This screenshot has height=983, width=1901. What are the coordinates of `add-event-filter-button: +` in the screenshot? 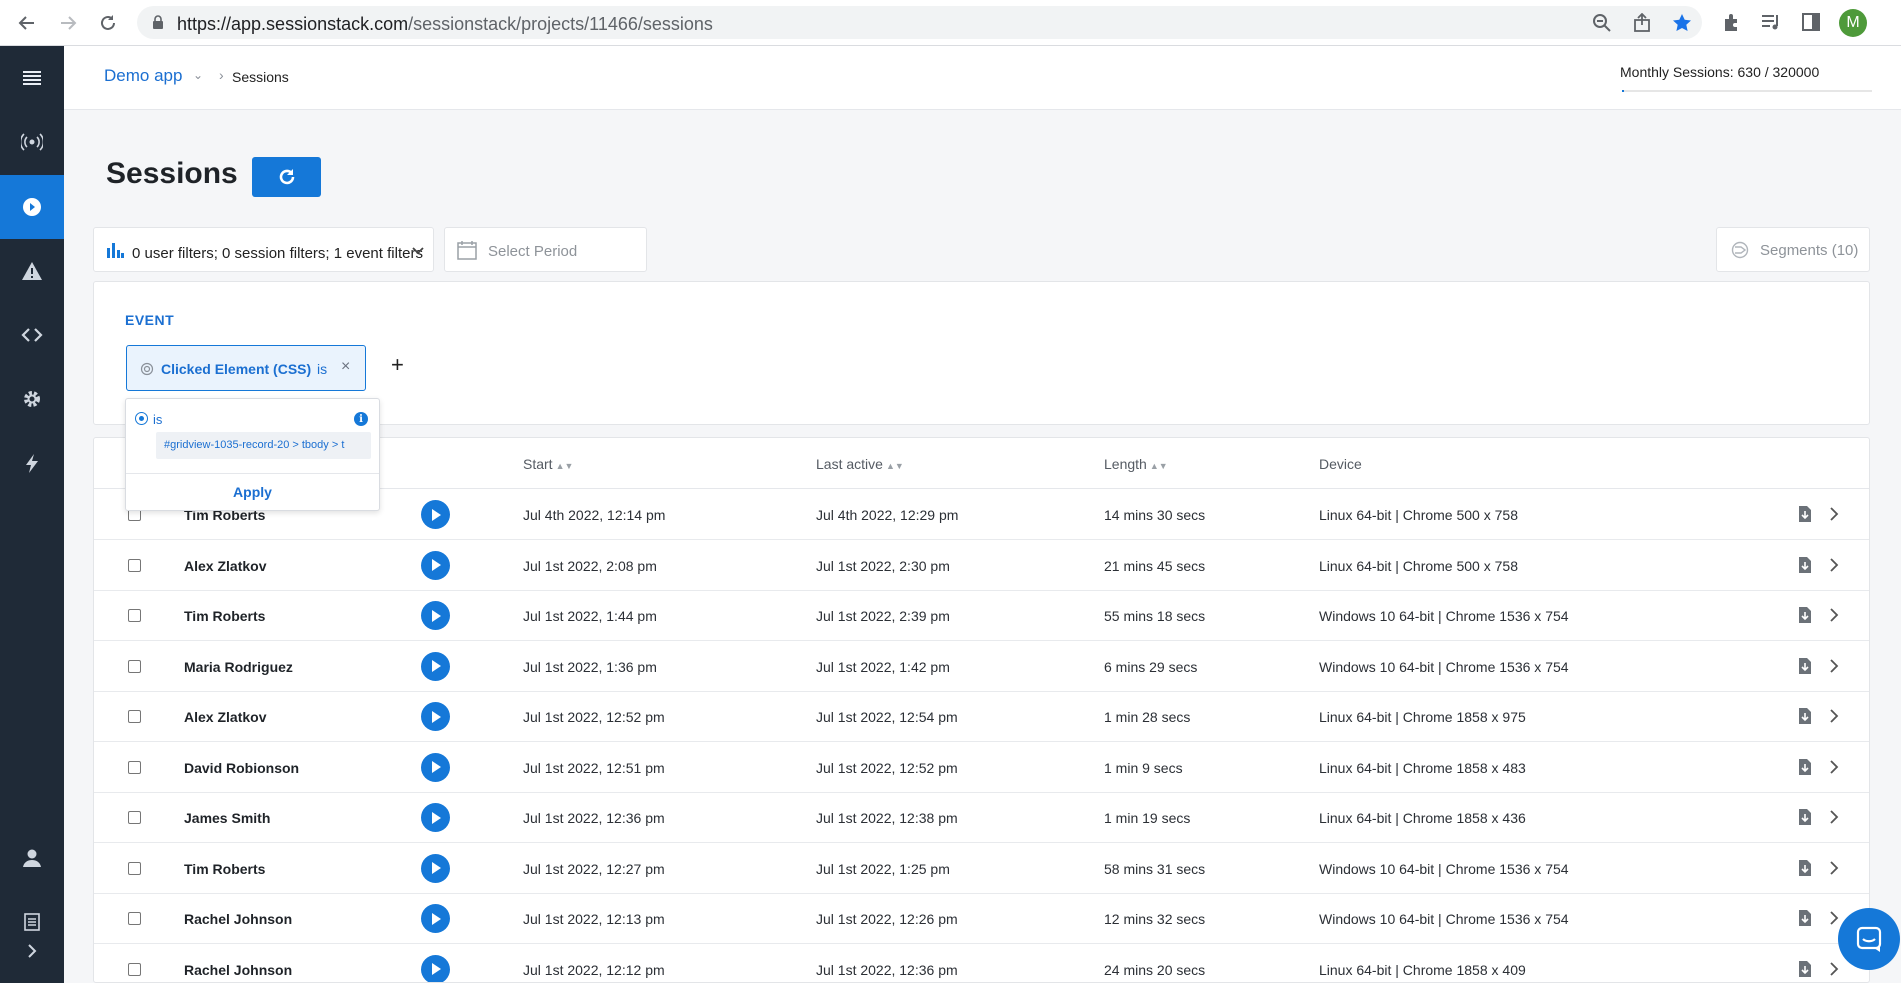 It's located at (397, 365).